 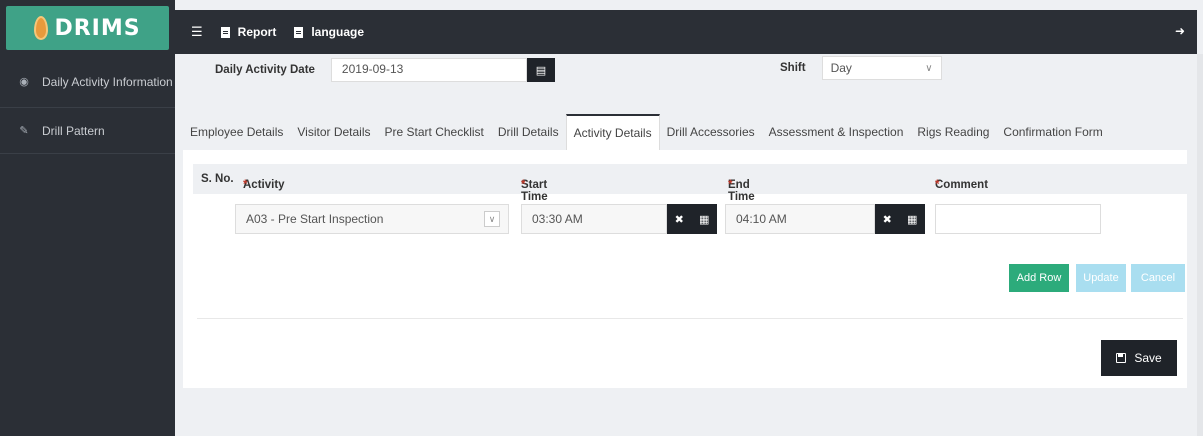 I want to click on report-label: Report, so click(x=257, y=32).